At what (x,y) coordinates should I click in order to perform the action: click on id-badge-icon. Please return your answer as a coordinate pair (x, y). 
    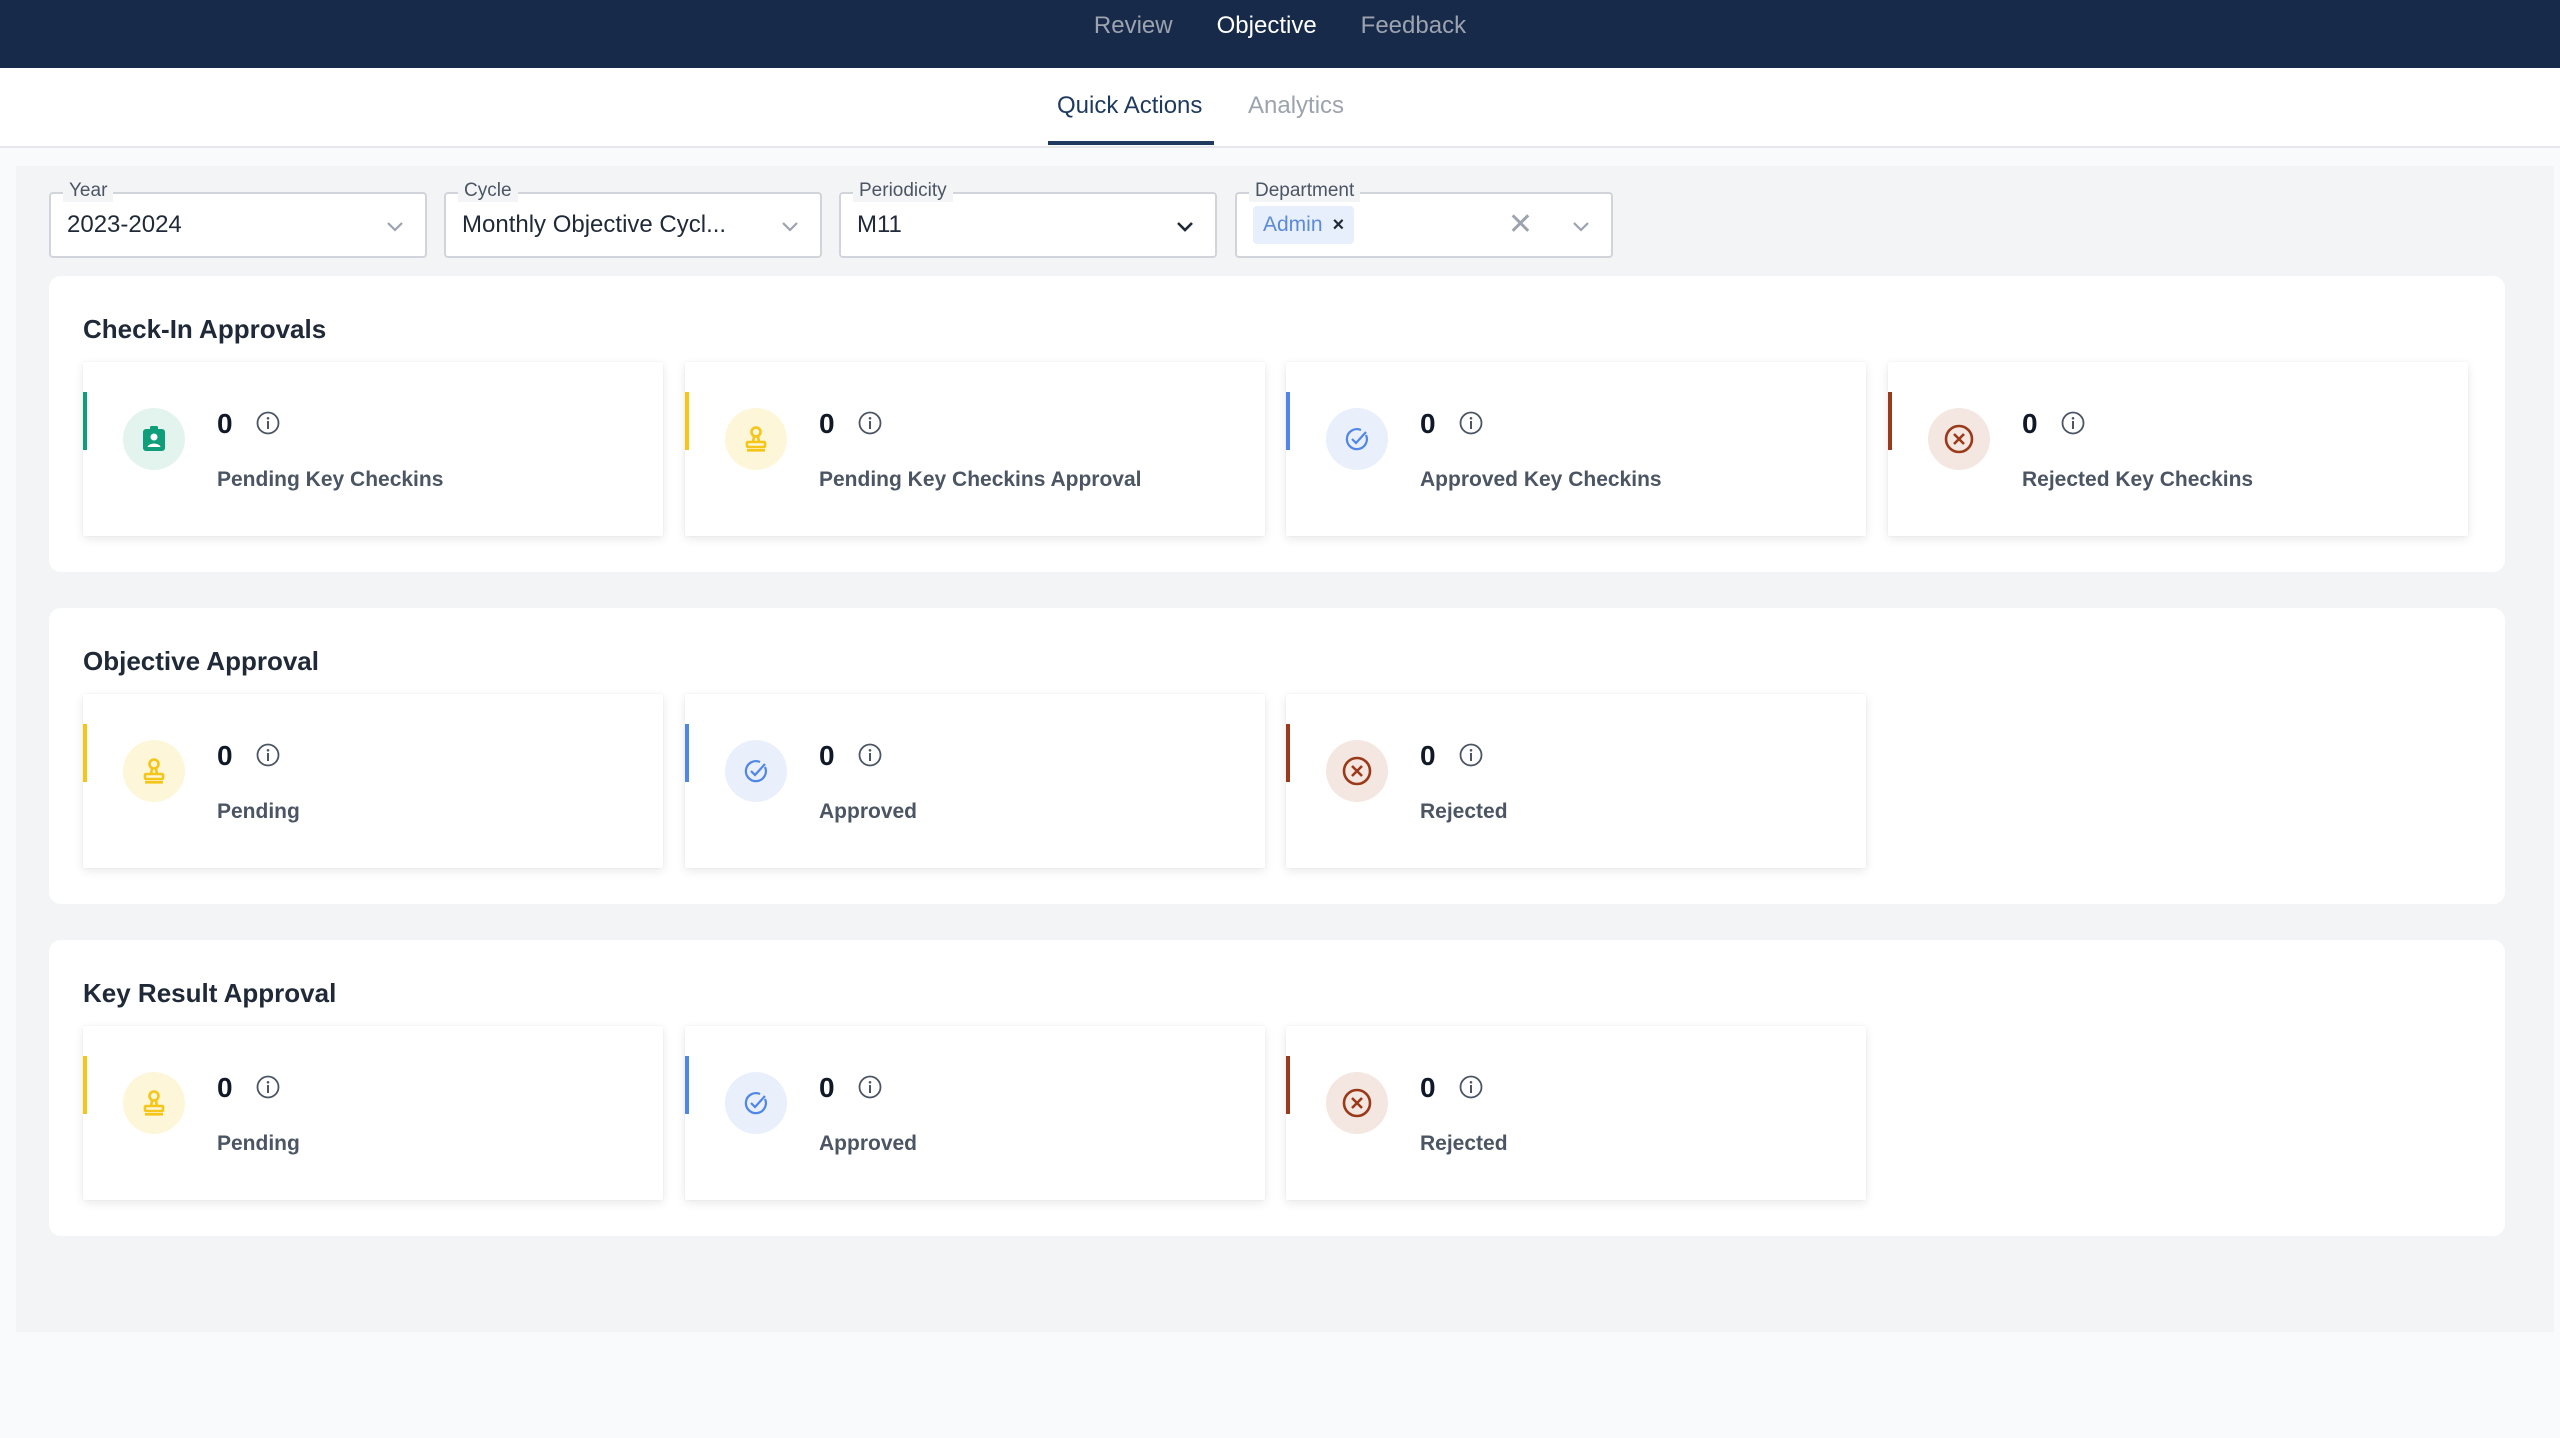
    Looking at the image, I should click on (154, 439).